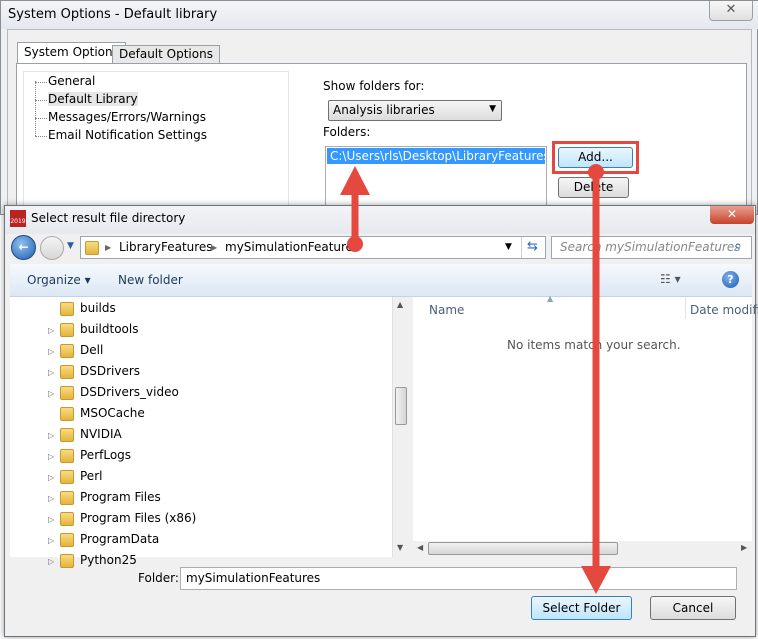  I want to click on empty-message: No items match your search., so click(594, 345).